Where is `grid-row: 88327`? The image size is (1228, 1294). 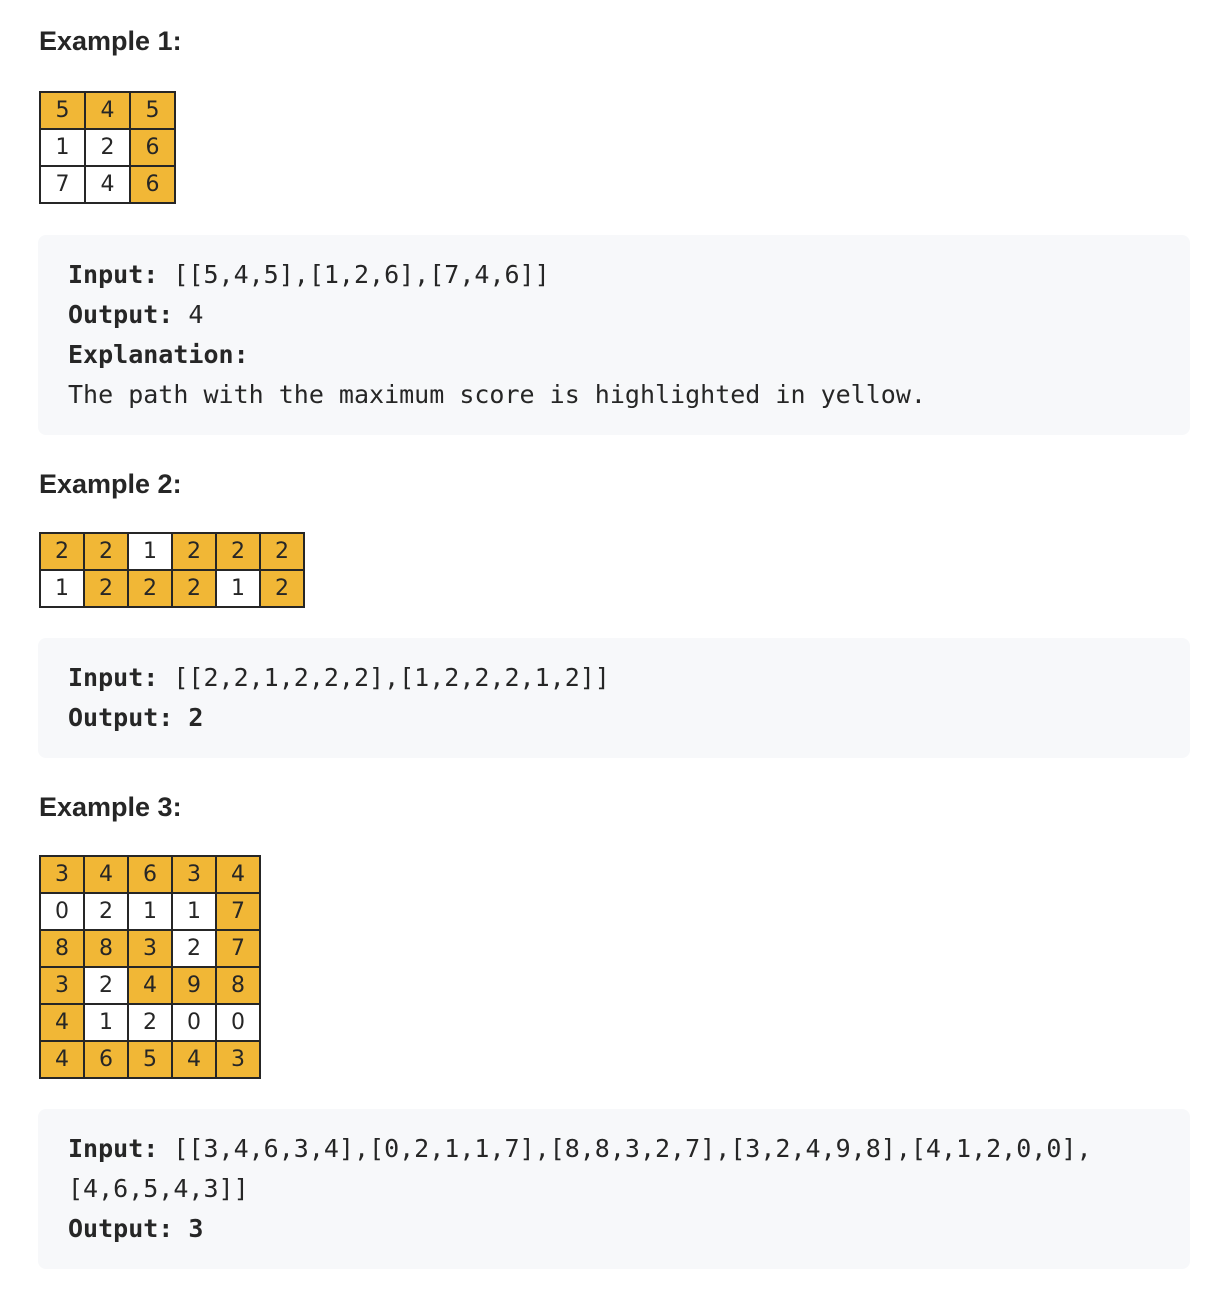
grid-row: 88327 is located at coordinates (150, 948).